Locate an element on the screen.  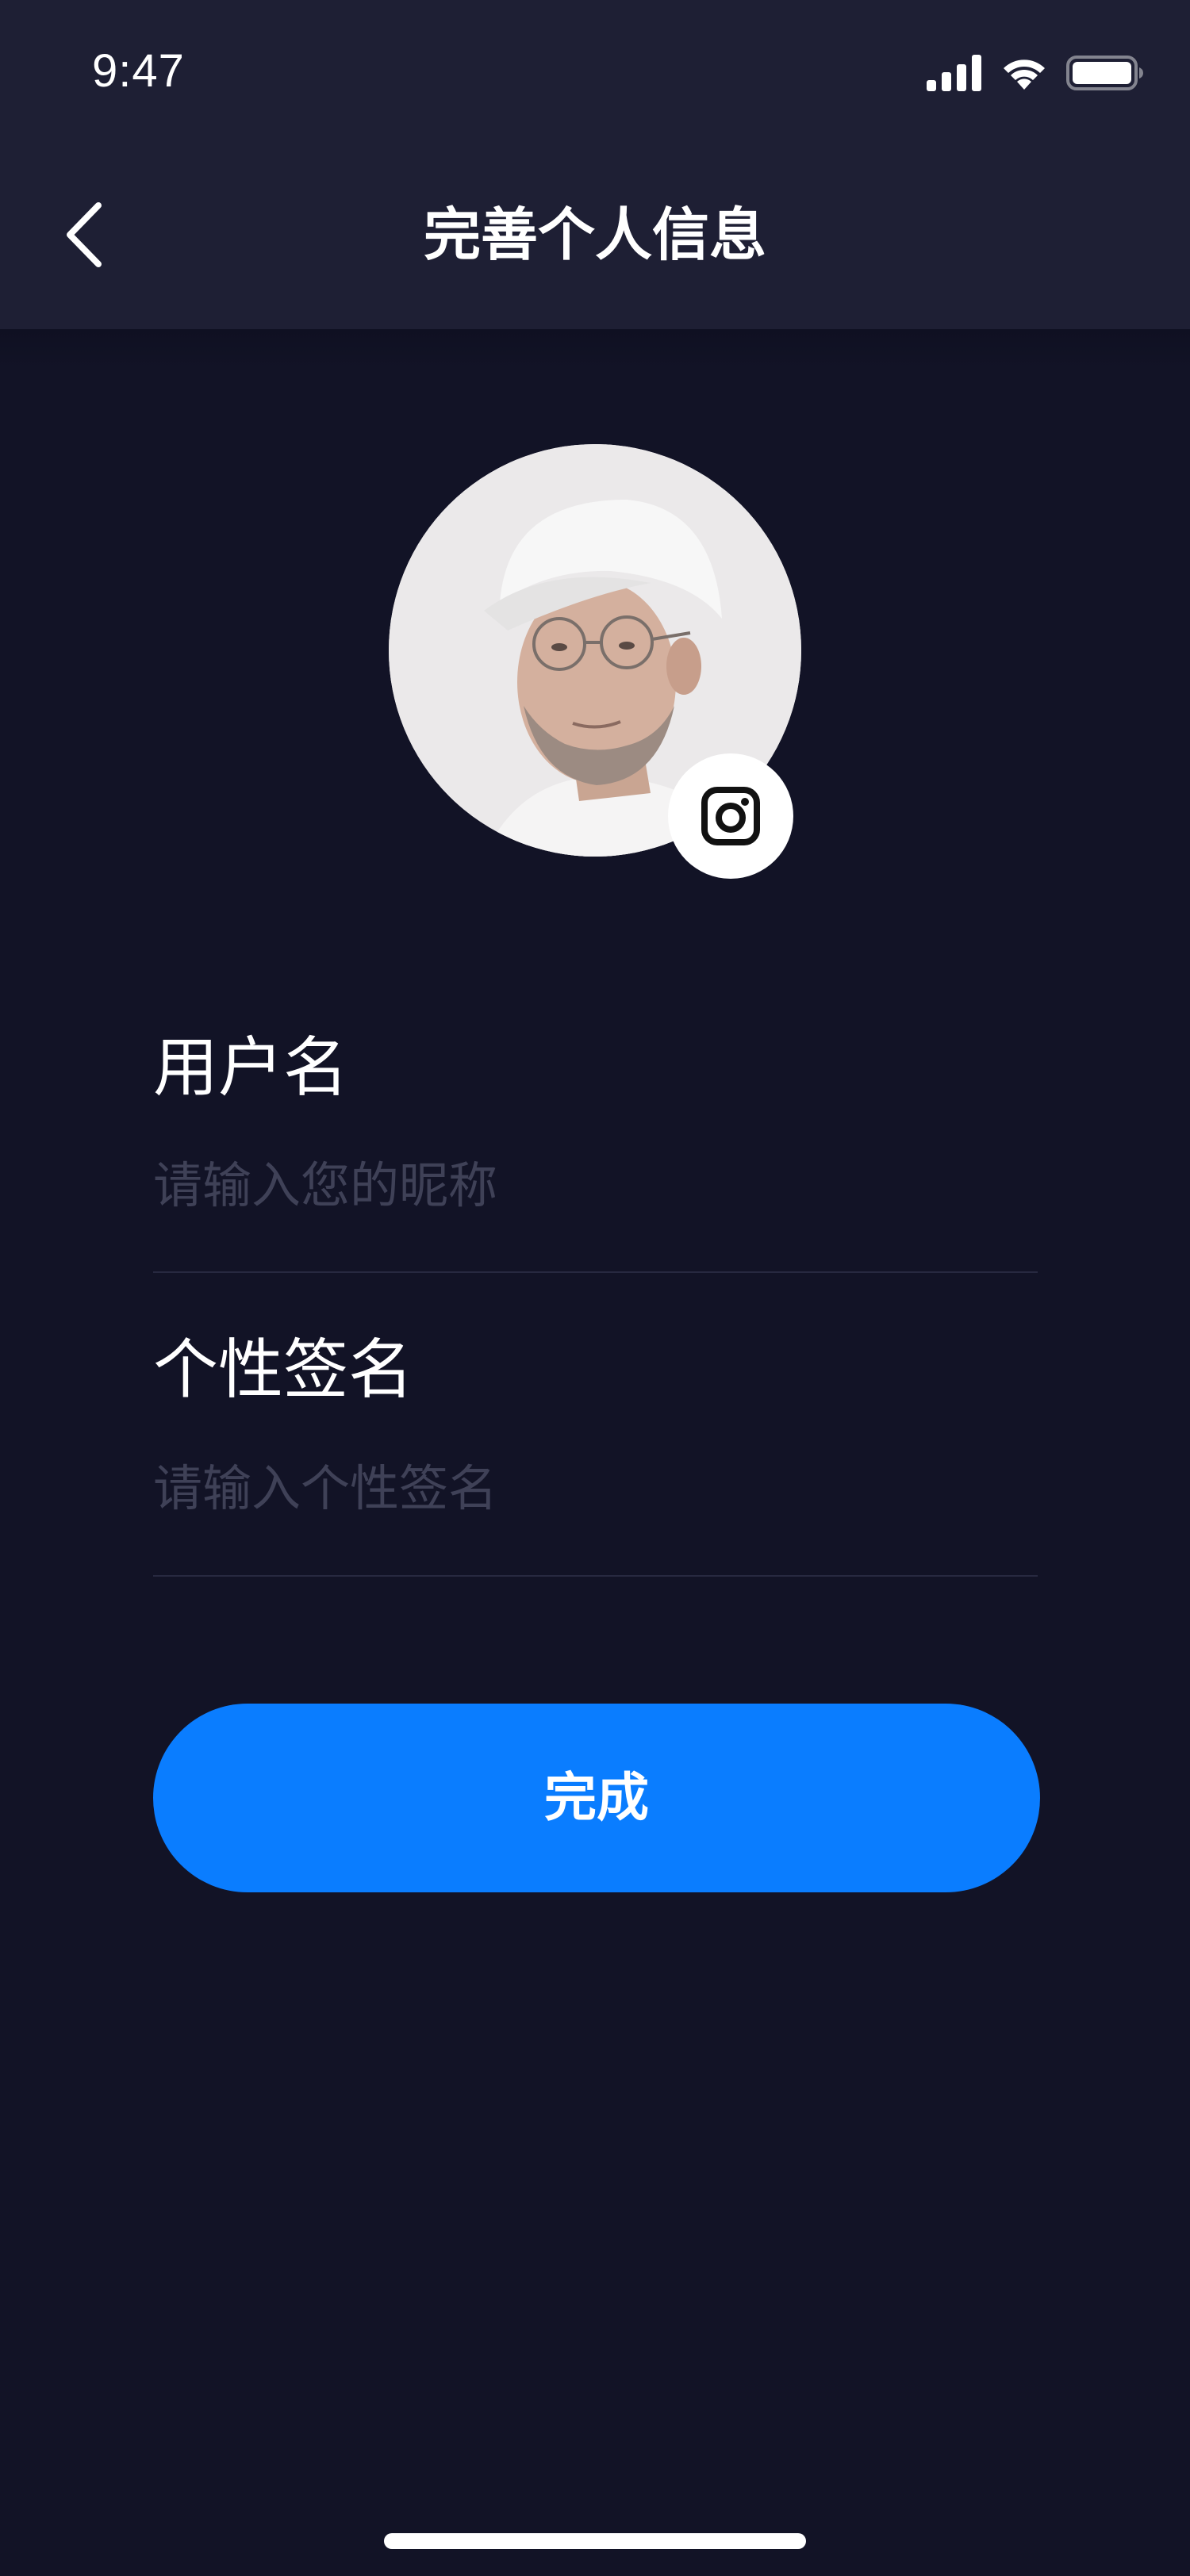
submit-button: 完成 is located at coordinates (596, 1798).